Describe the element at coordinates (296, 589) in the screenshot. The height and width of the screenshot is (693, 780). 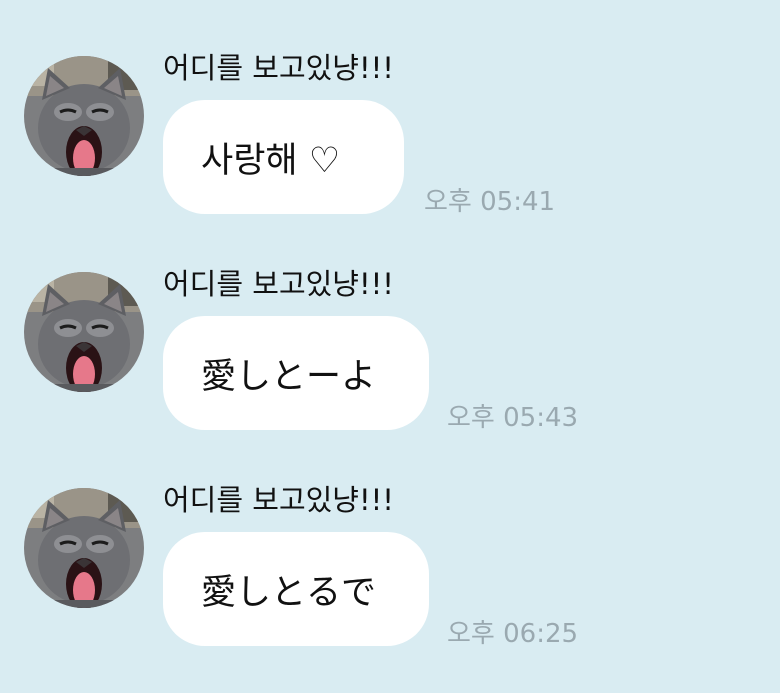
I see `message-bubble: 愛しとるで` at that location.